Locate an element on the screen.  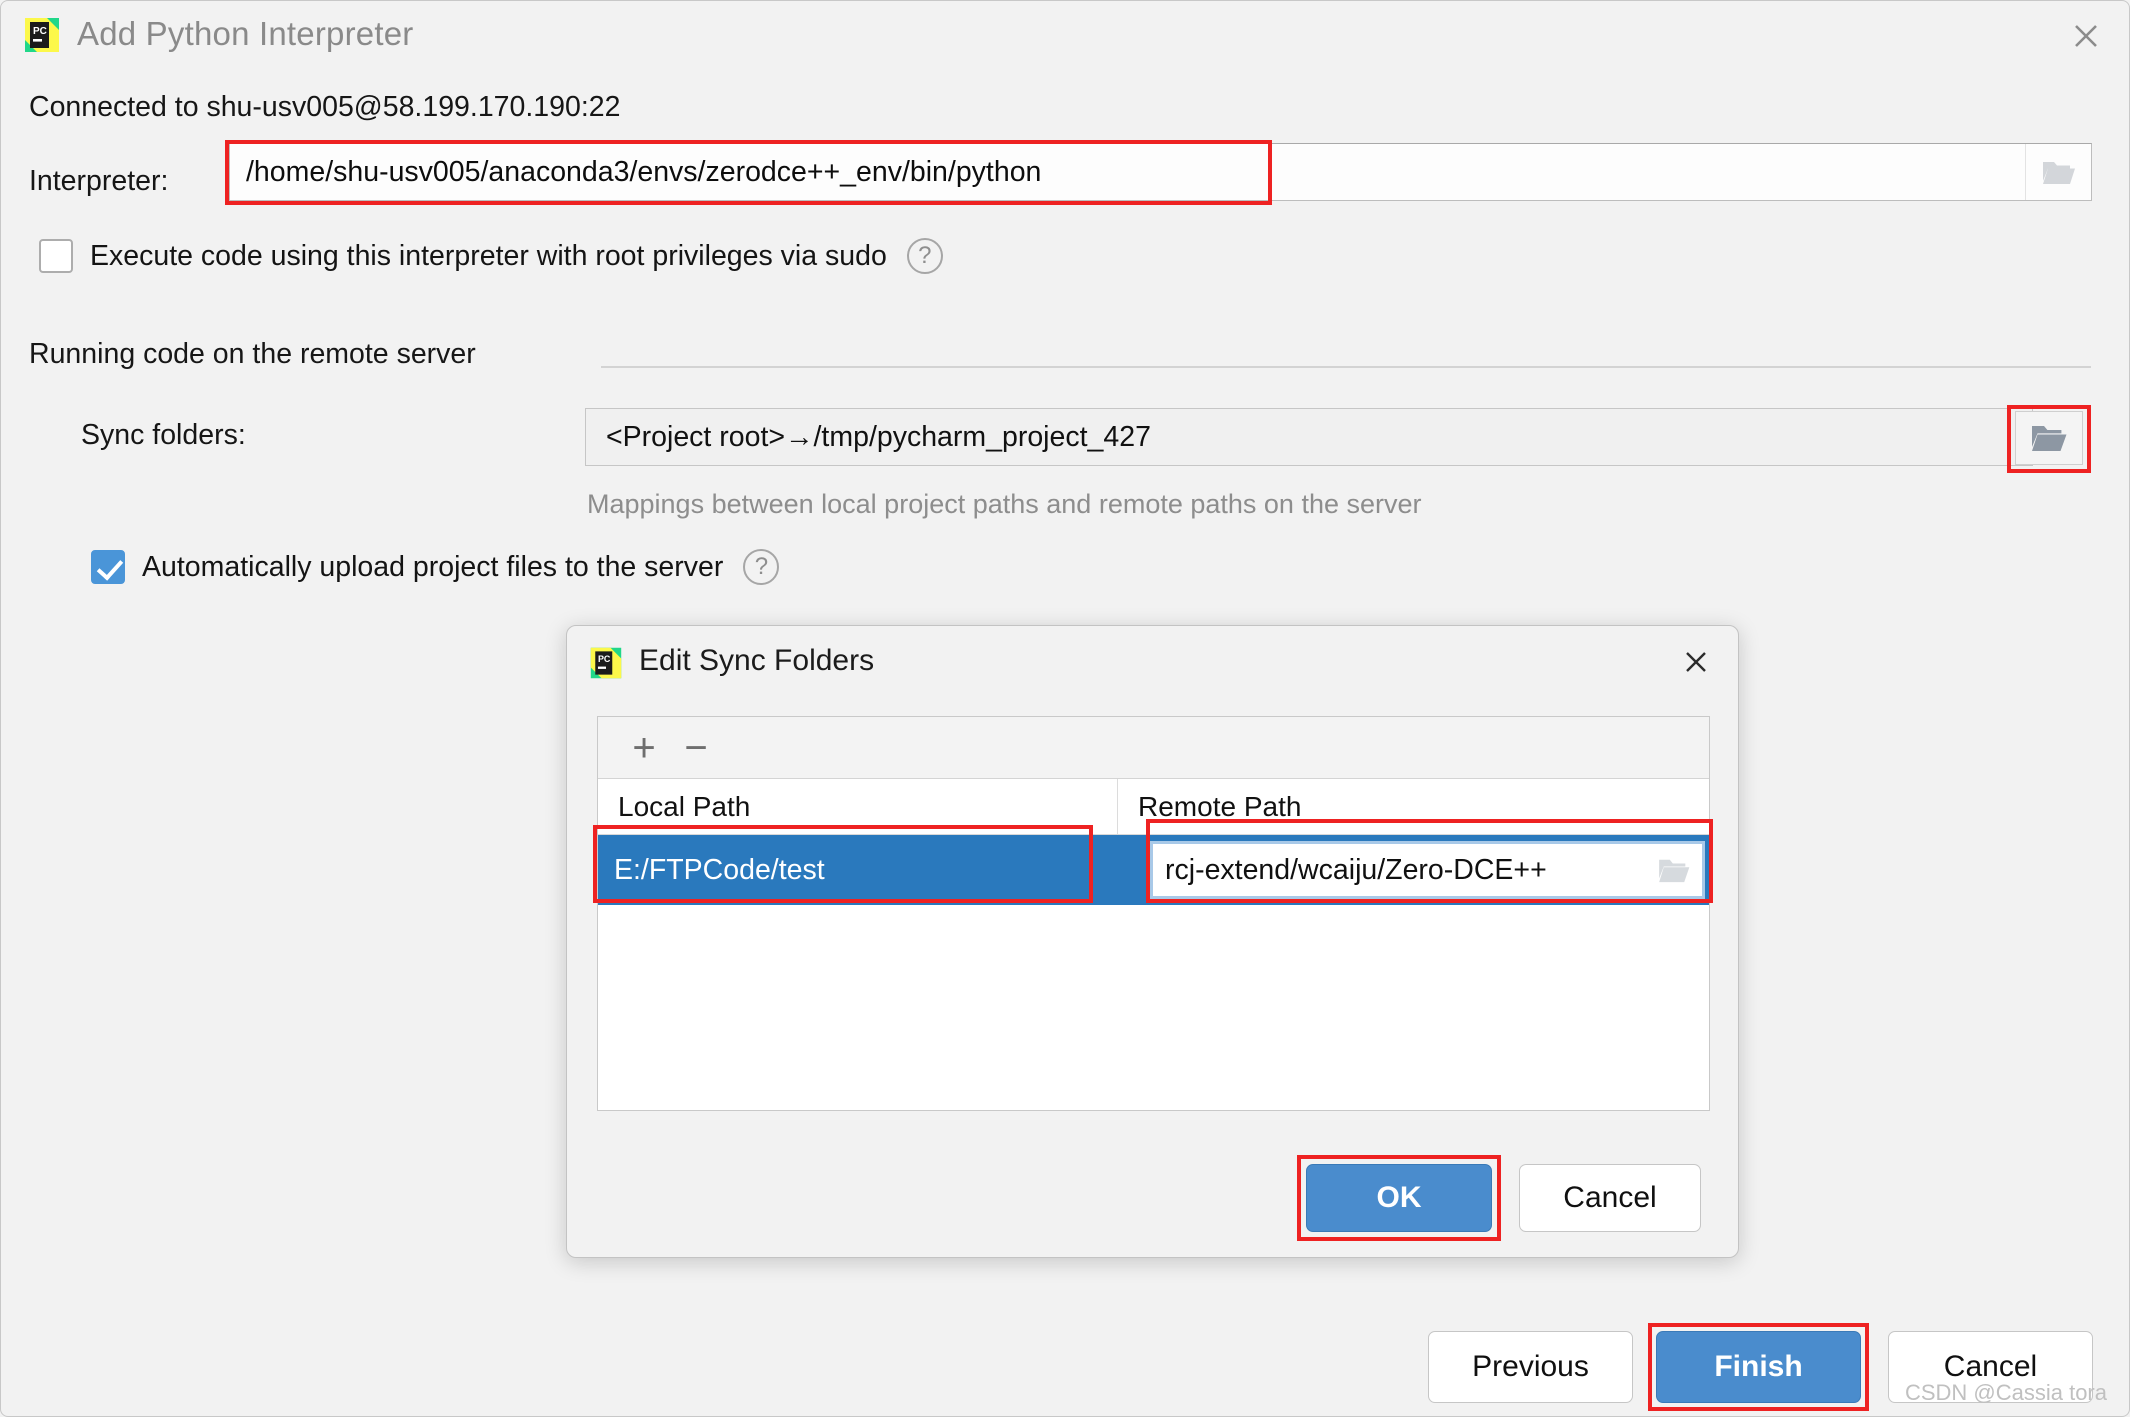
remote-path-value: rcj-extend/wcaiju/Zero-DCE++ is located at coordinates (1356, 869).